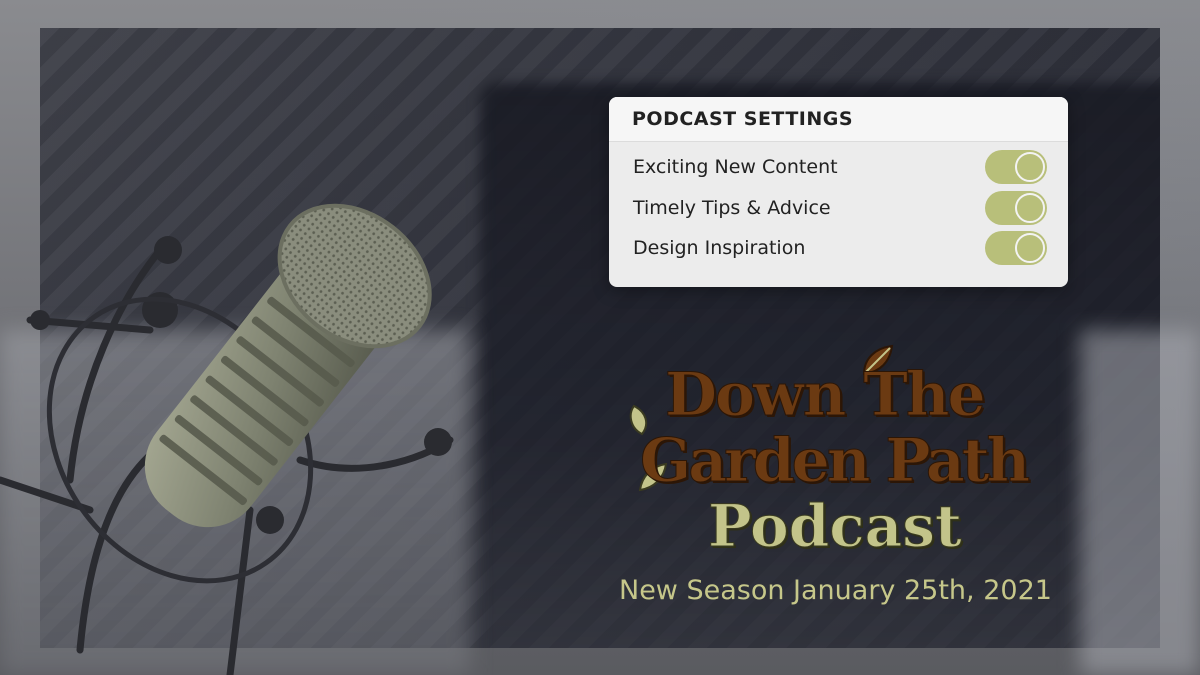  I want to click on settings-row-timely-tips: Timely Tips & Advice, so click(838, 208).